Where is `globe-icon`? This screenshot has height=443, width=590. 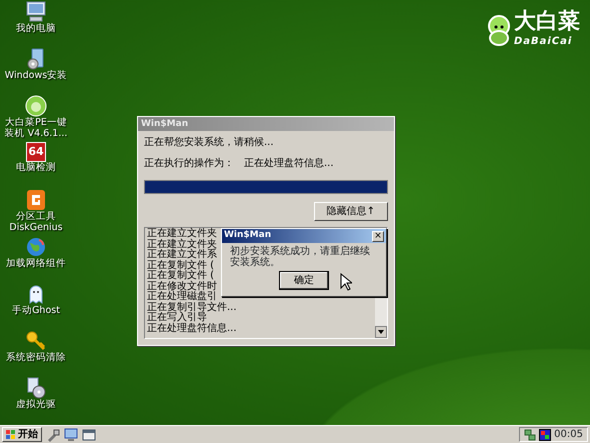
globe-icon is located at coordinates (36, 247).